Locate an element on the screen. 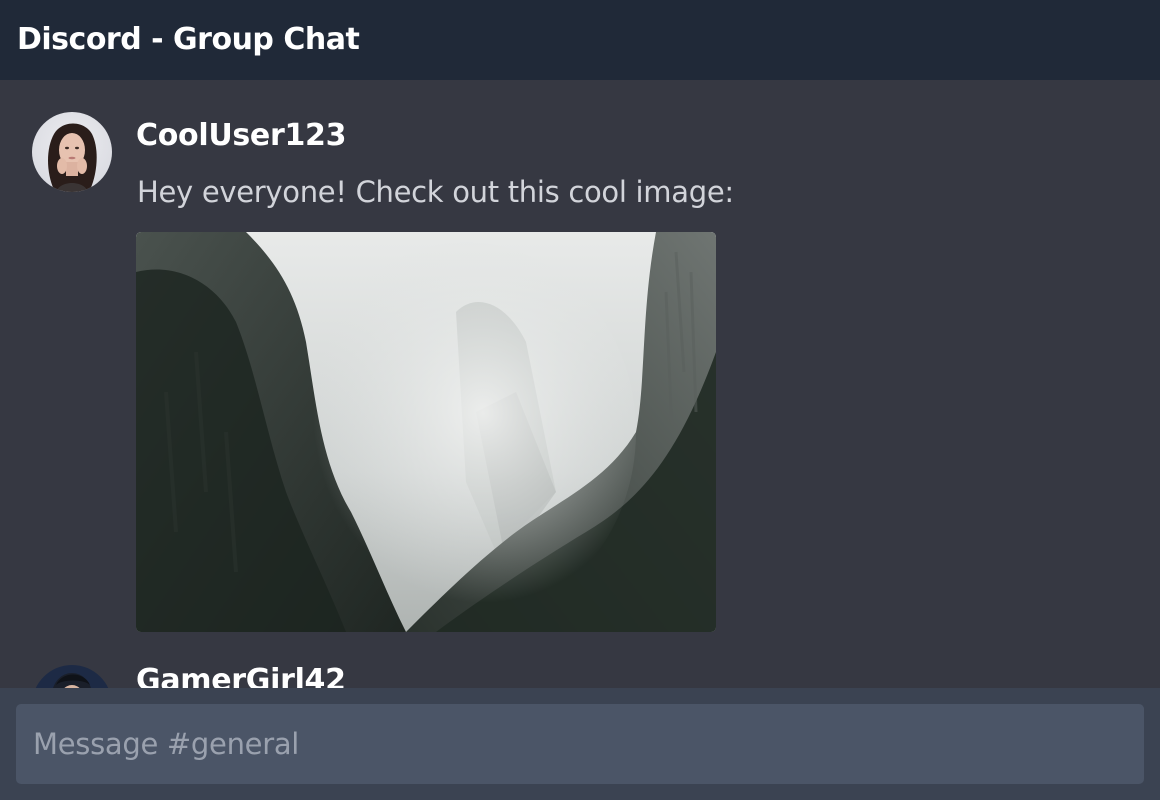 Image resolution: width=1160 pixels, height=800 pixels. message-input is located at coordinates (580, 744).